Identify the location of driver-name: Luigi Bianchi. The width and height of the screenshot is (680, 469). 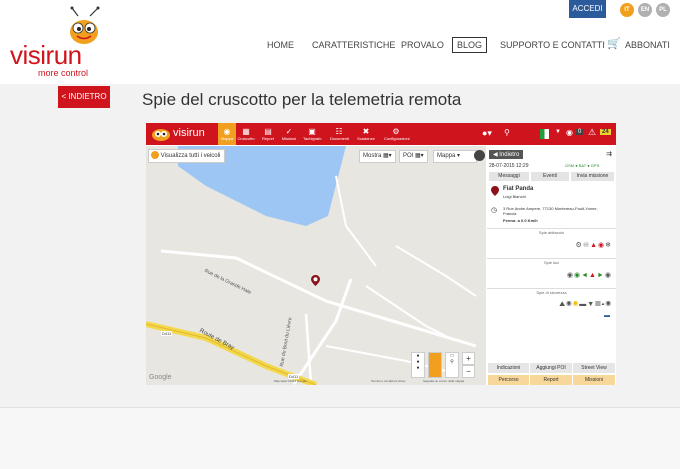
(514, 196).